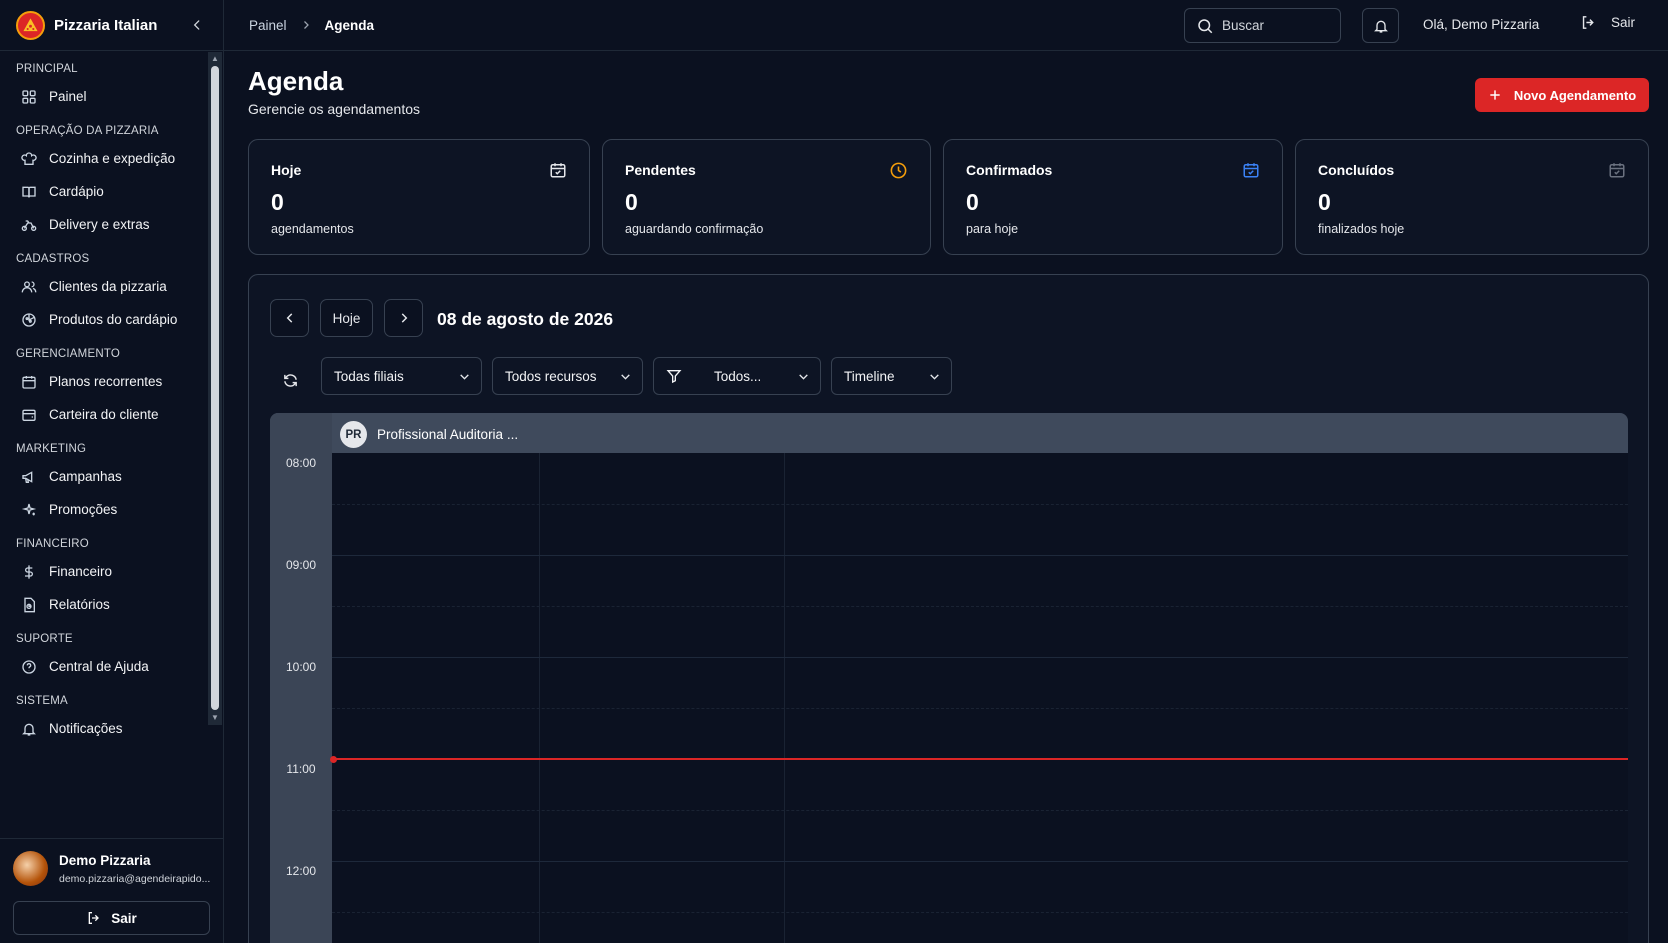 The height and width of the screenshot is (943, 1668). I want to click on next-day-button, so click(403, 318).